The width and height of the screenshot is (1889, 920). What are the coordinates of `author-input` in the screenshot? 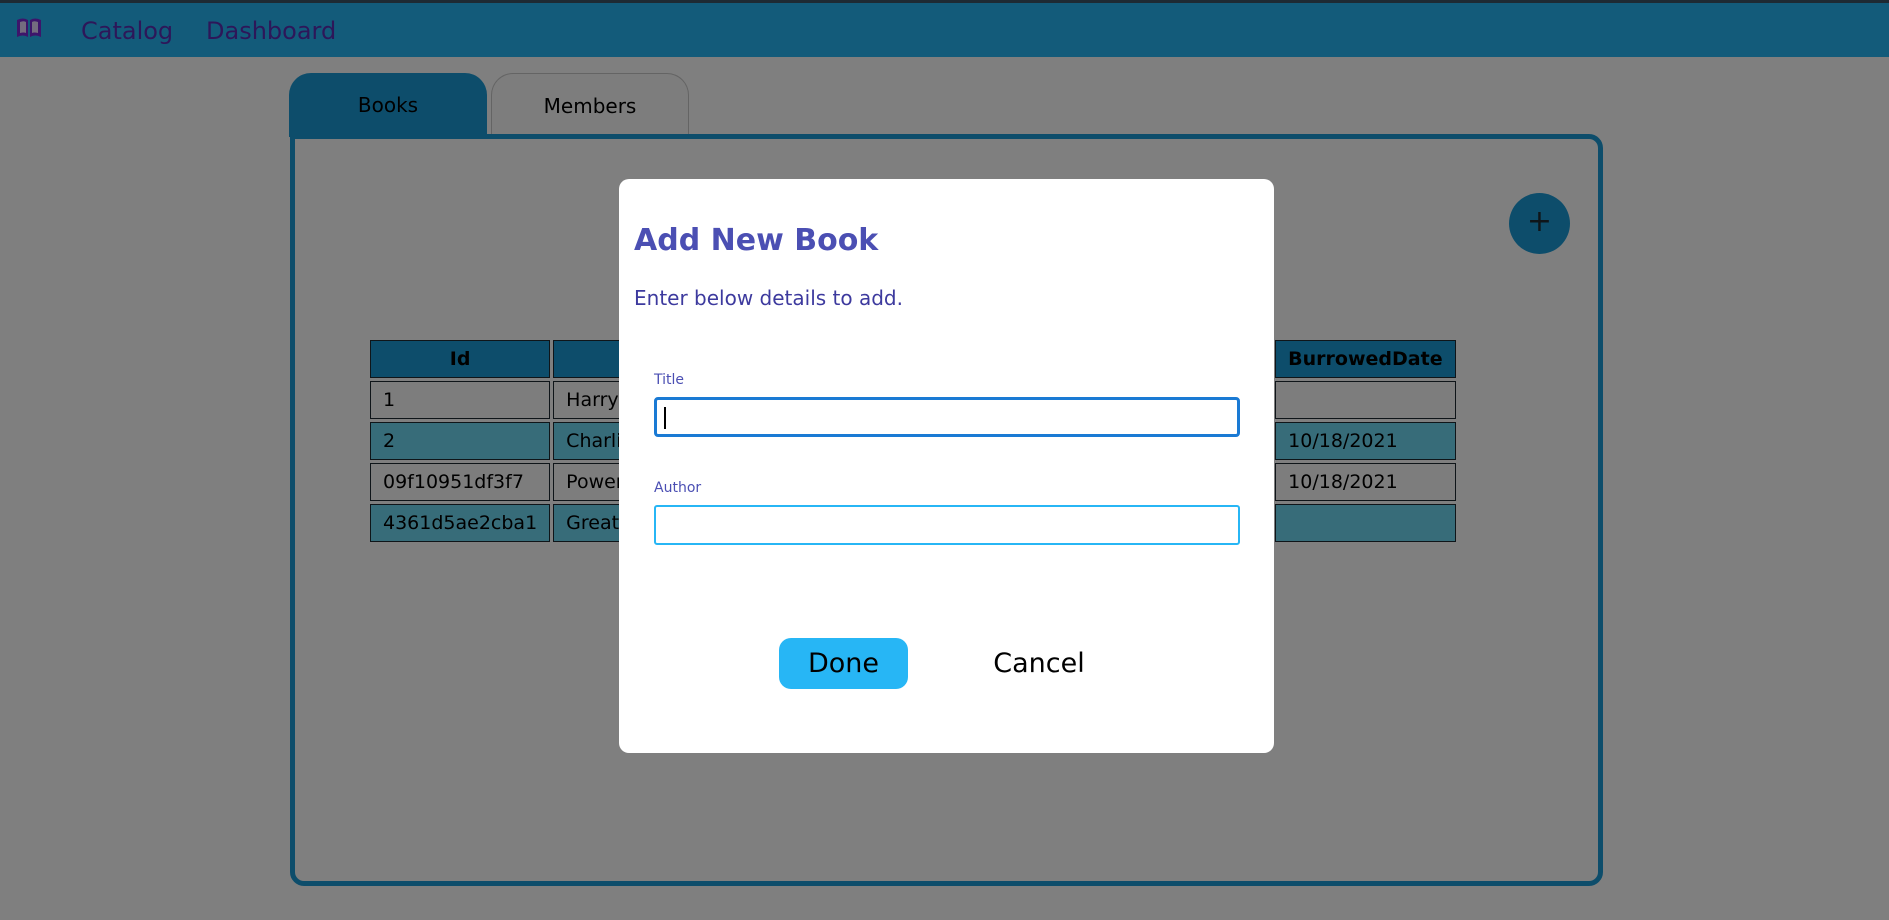 It's located at (947, 525).